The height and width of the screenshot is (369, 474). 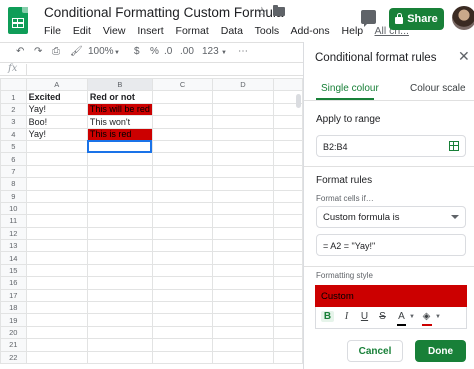 What do you see at coordinates (13, 122) in the screenshot?
I see `row-header: 3` at bounding box center [13, 122].